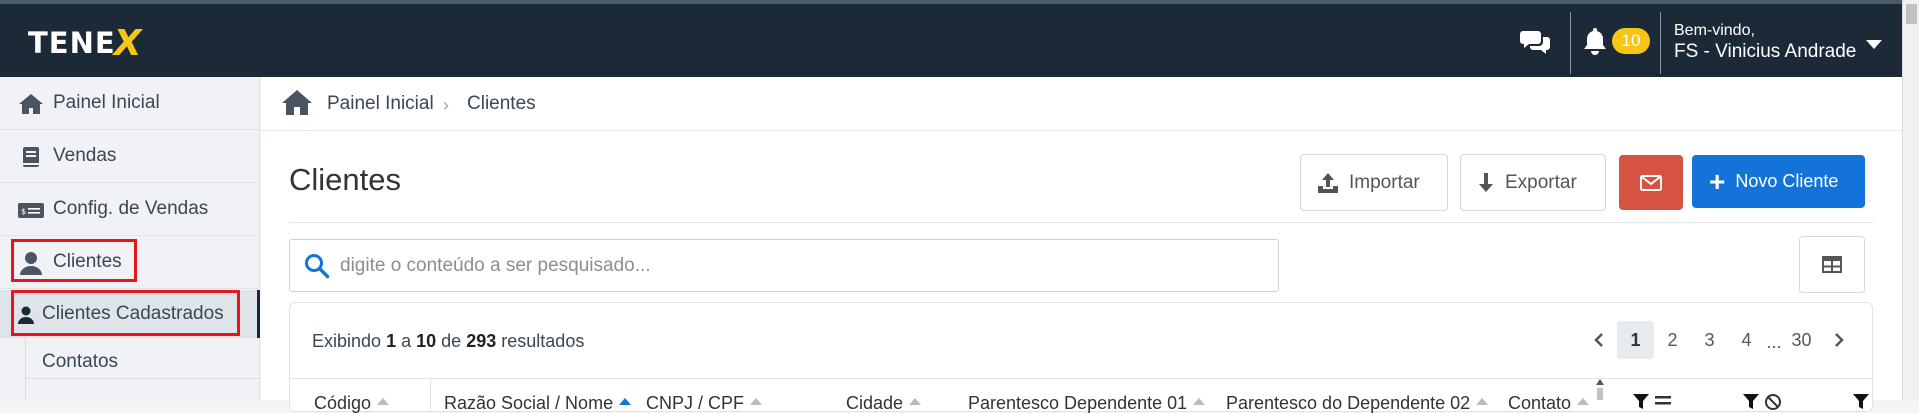 This screenshot has height=413, width=1919. What do you see at coordinates (1838, 340) in the screenshot?
I see `chevron-right-icon` at bounding box center [1838, 340].